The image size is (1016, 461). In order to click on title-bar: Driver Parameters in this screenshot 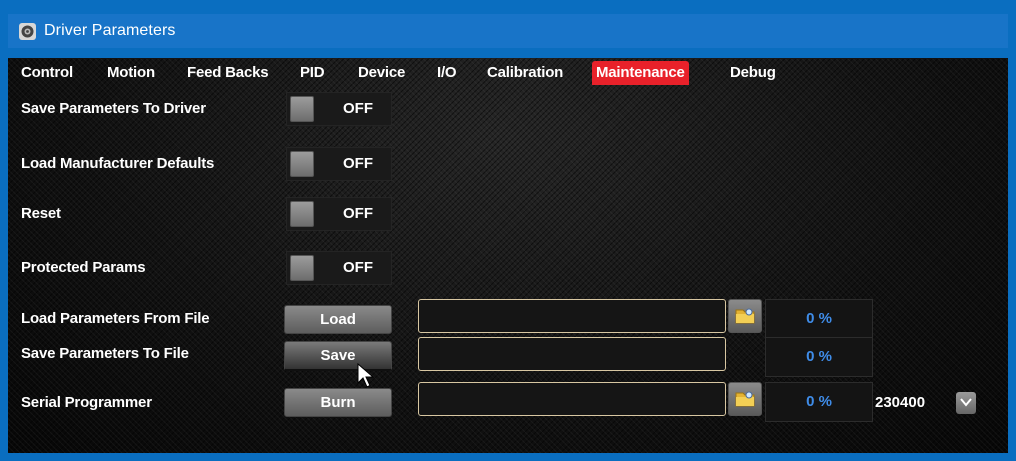, I will do `click(508, 31)`.